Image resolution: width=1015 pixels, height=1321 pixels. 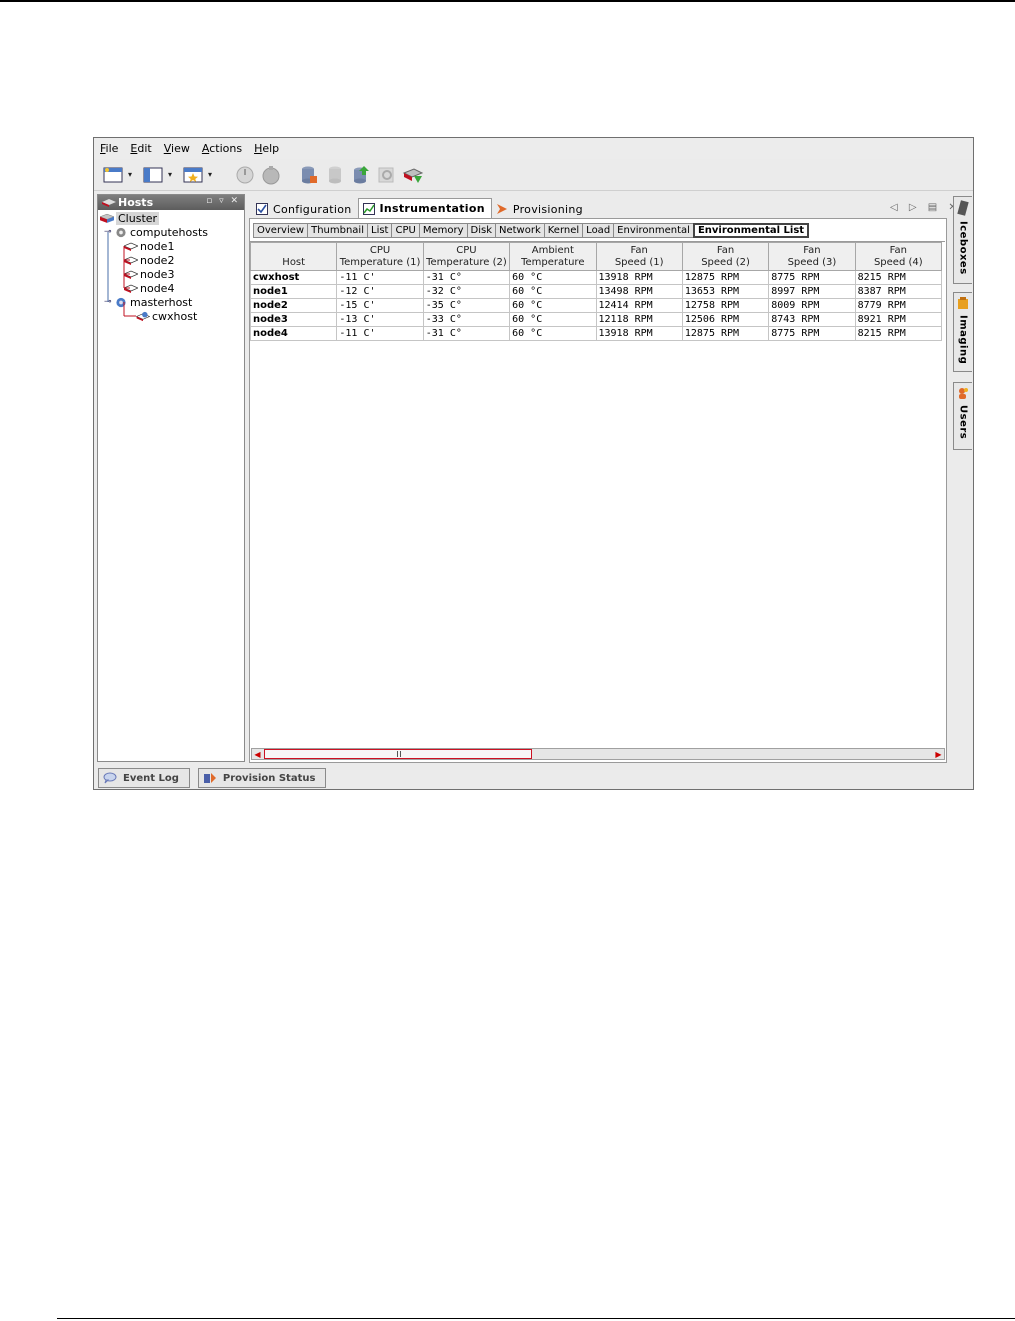 I want to click on subtab-network: Network, so click(x=519, y=230).